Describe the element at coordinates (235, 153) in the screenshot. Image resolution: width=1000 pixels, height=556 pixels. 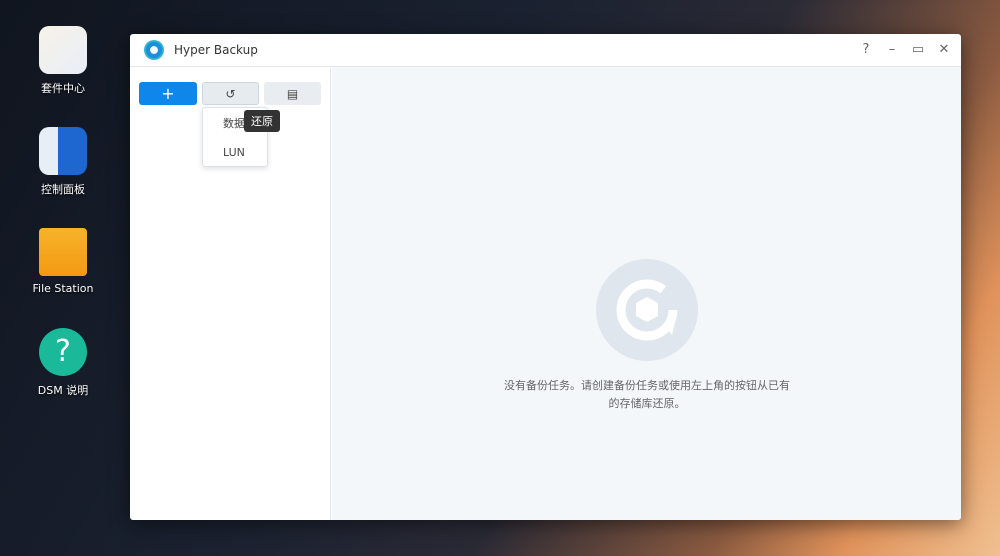
I see `menu-item-lun: LUN` at that location.